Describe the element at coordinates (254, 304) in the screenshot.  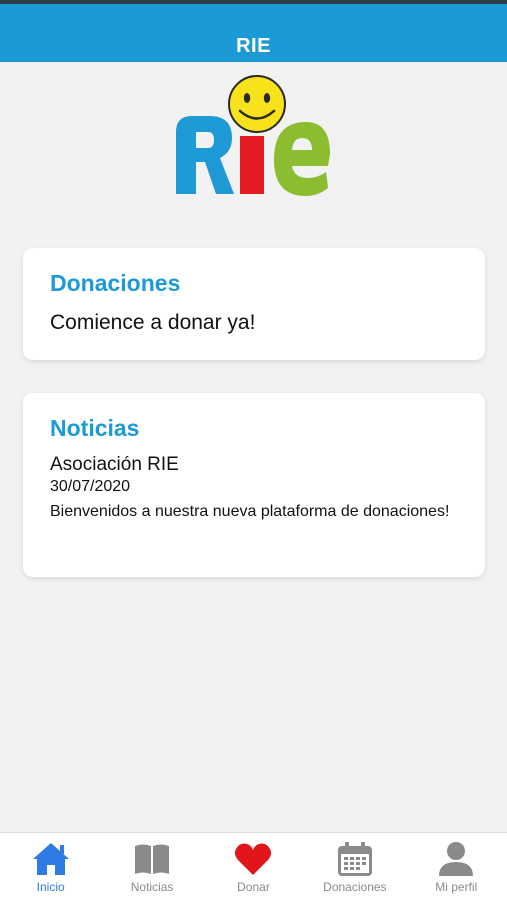
I see `donaciones-card: Donaciones Comience a donar ya!` at that location.